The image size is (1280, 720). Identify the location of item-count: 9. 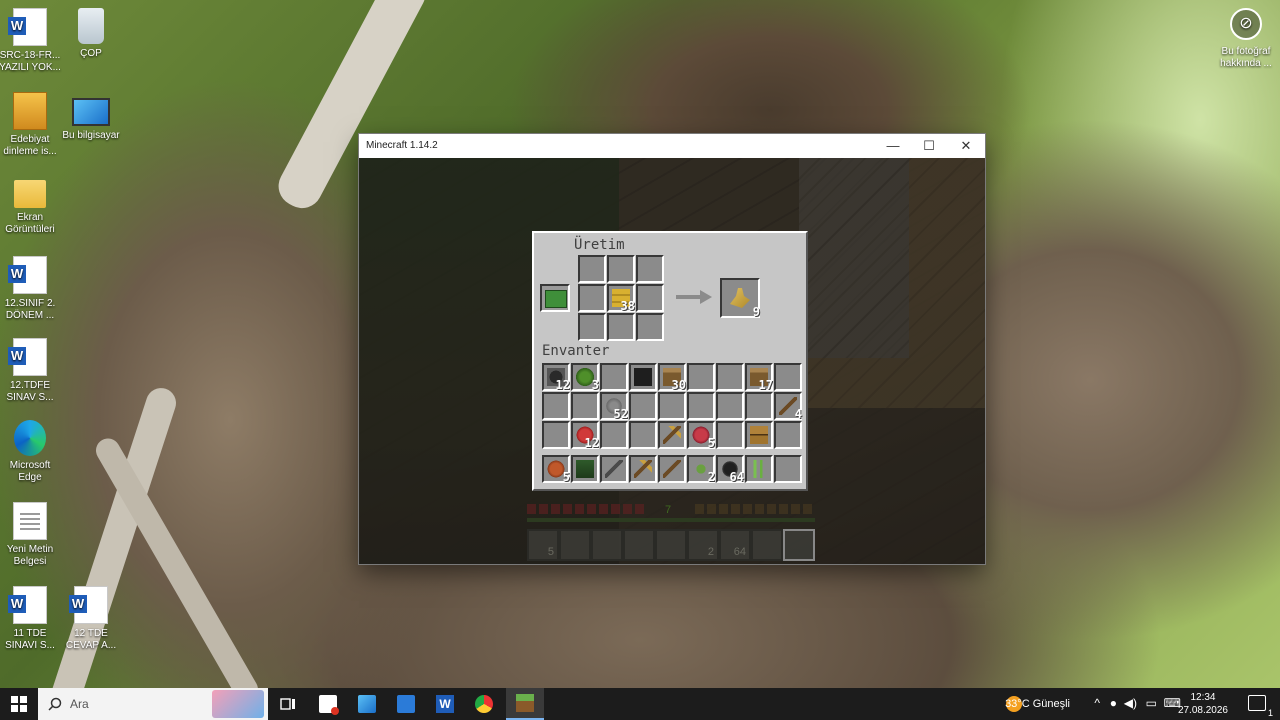
(756, 312).